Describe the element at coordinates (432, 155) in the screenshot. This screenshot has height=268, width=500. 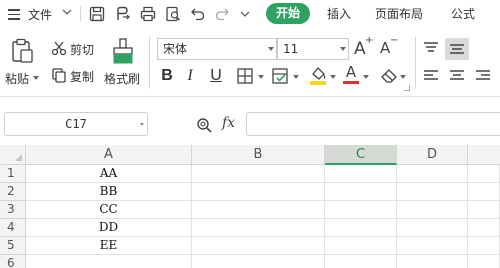
I see `column-header-d: D` at that location.